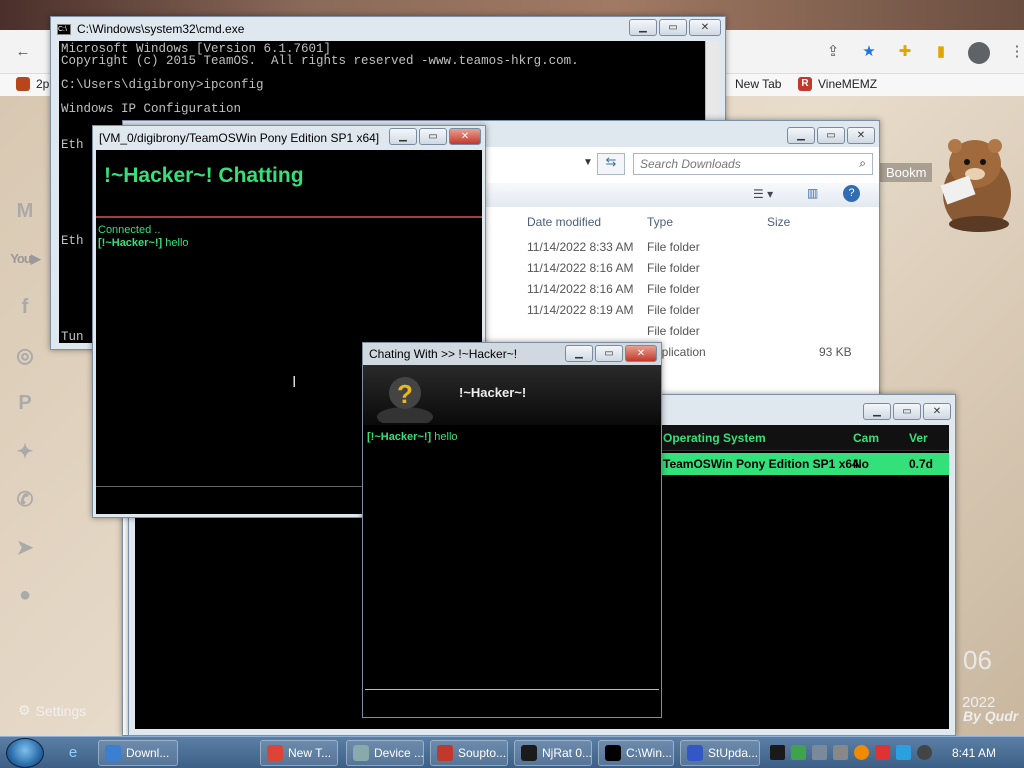 Image resolution: width=1024 pixels, height=768 pixels. What do you see at coordinates (588, 162) in the screenshot?
I see `chevron-down-icon: ▼` at bounding box center [588, 162].